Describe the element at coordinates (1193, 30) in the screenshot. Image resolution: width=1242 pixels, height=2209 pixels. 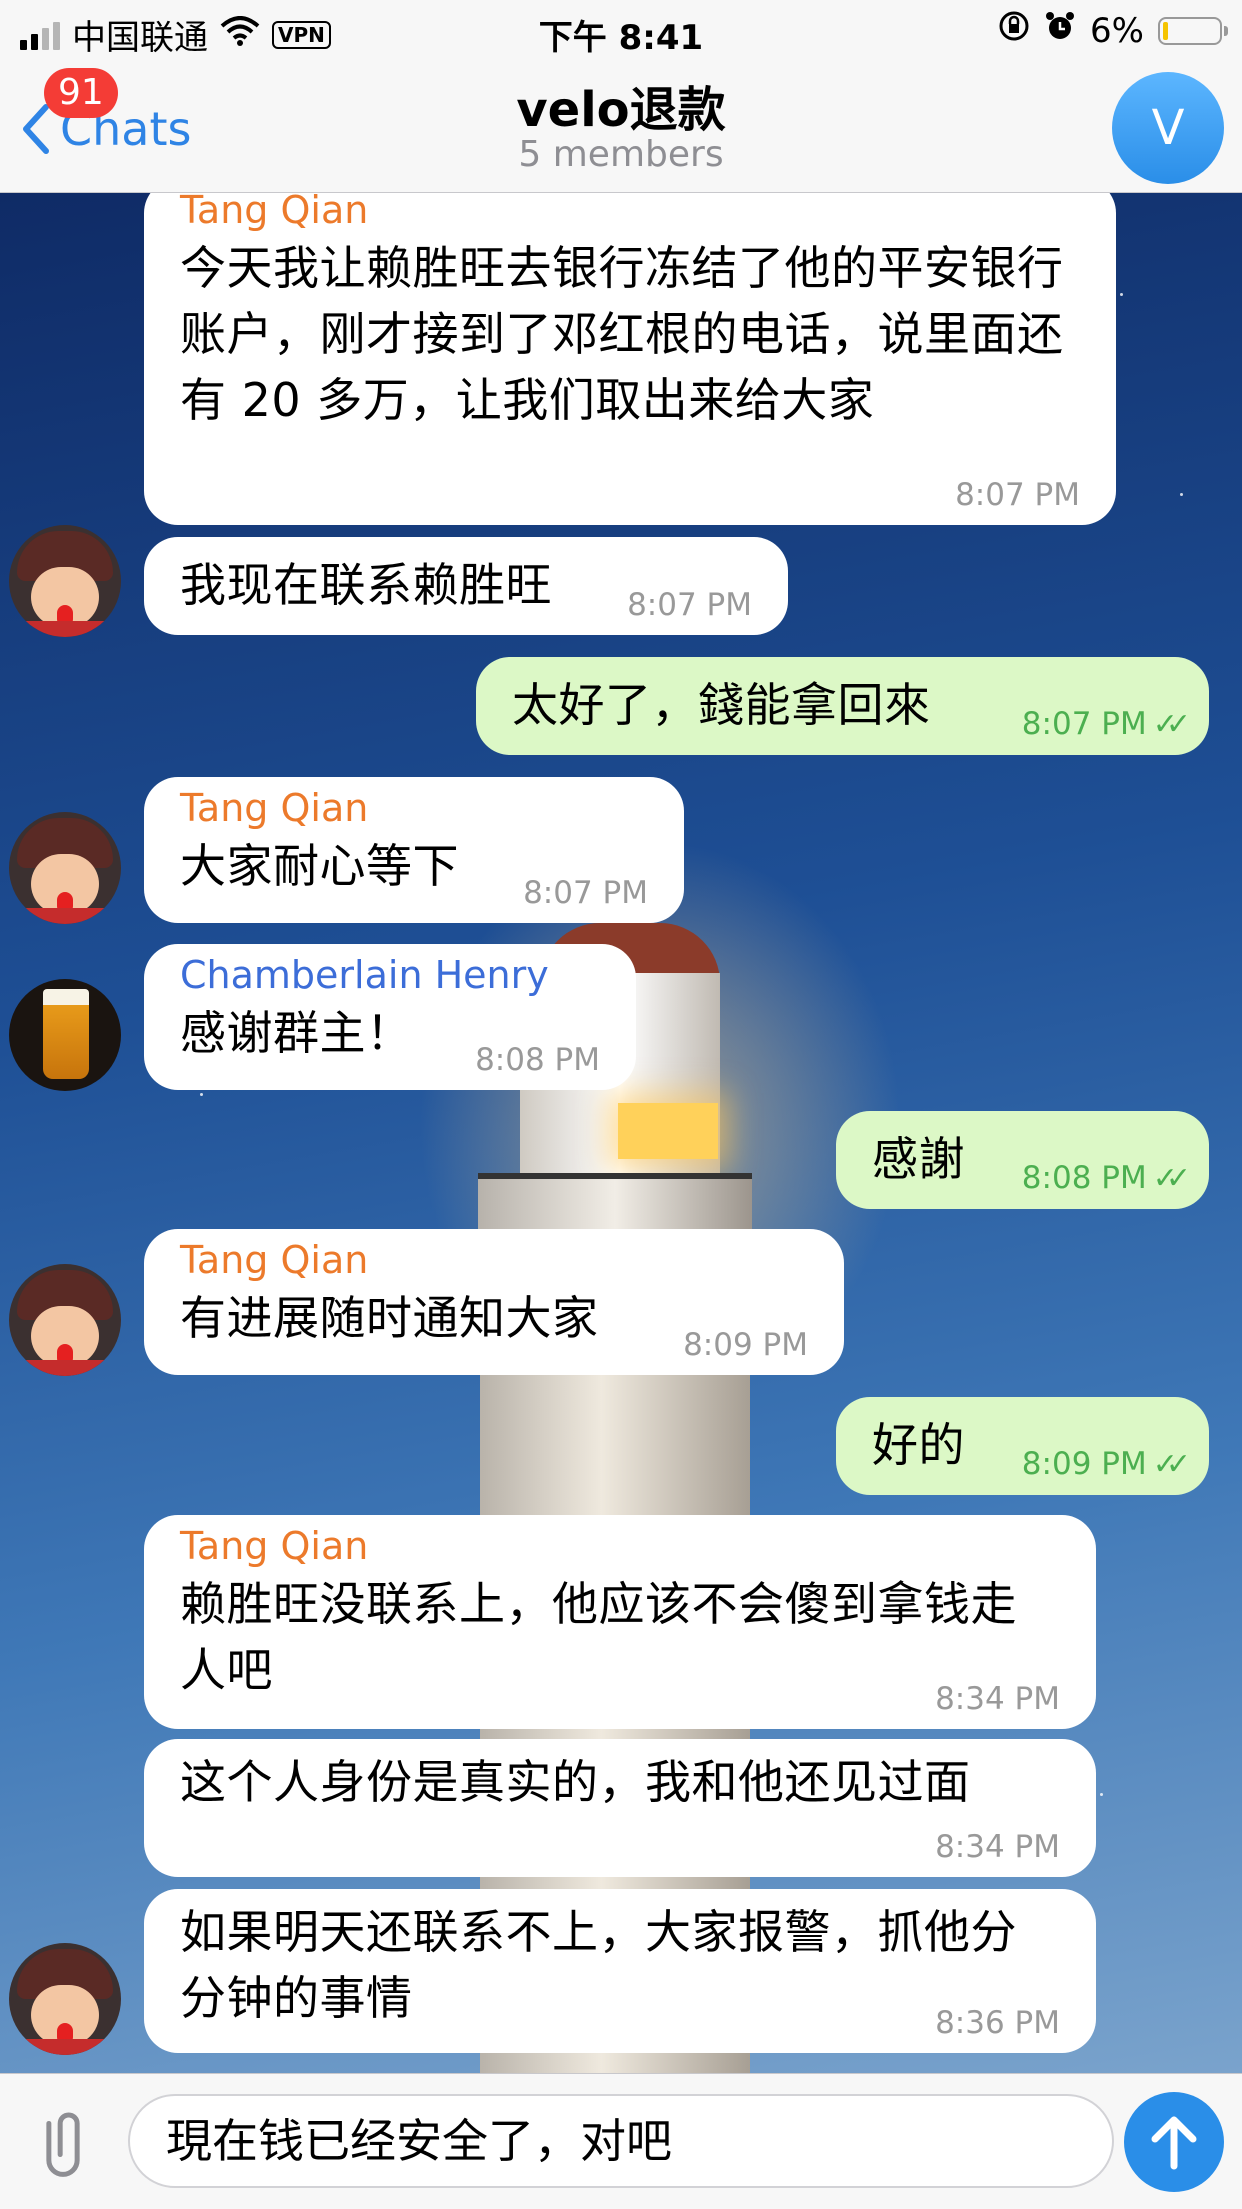
I see `battery-icon` at that location.